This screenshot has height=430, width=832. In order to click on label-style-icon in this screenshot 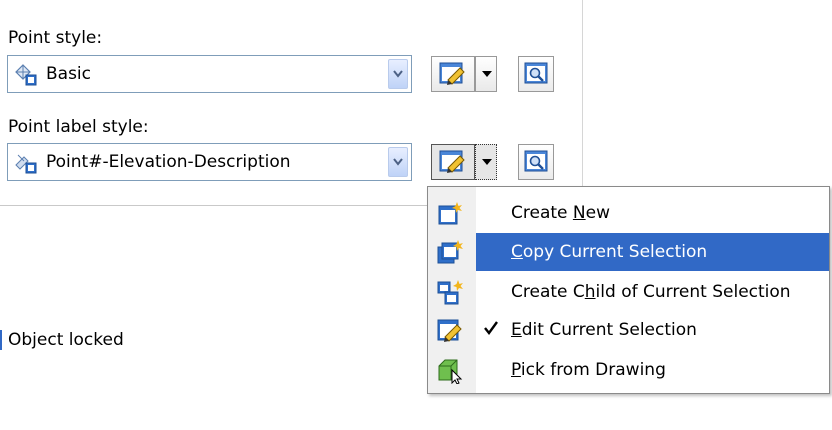, I will do `click(26, 163)`.